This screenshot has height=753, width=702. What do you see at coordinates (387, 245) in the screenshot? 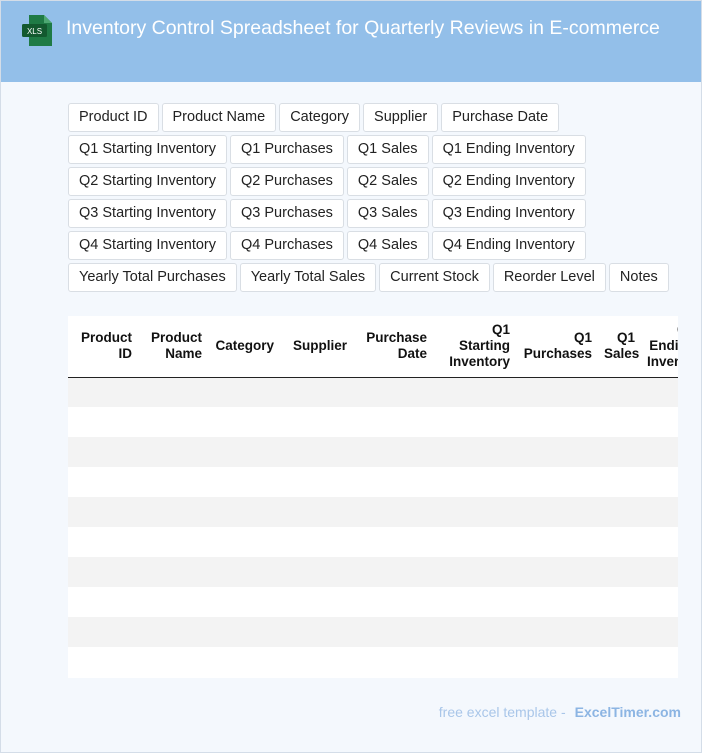
I see `field-chip-q4-sales: Q4 Sales` at bounding box center [387, 245].